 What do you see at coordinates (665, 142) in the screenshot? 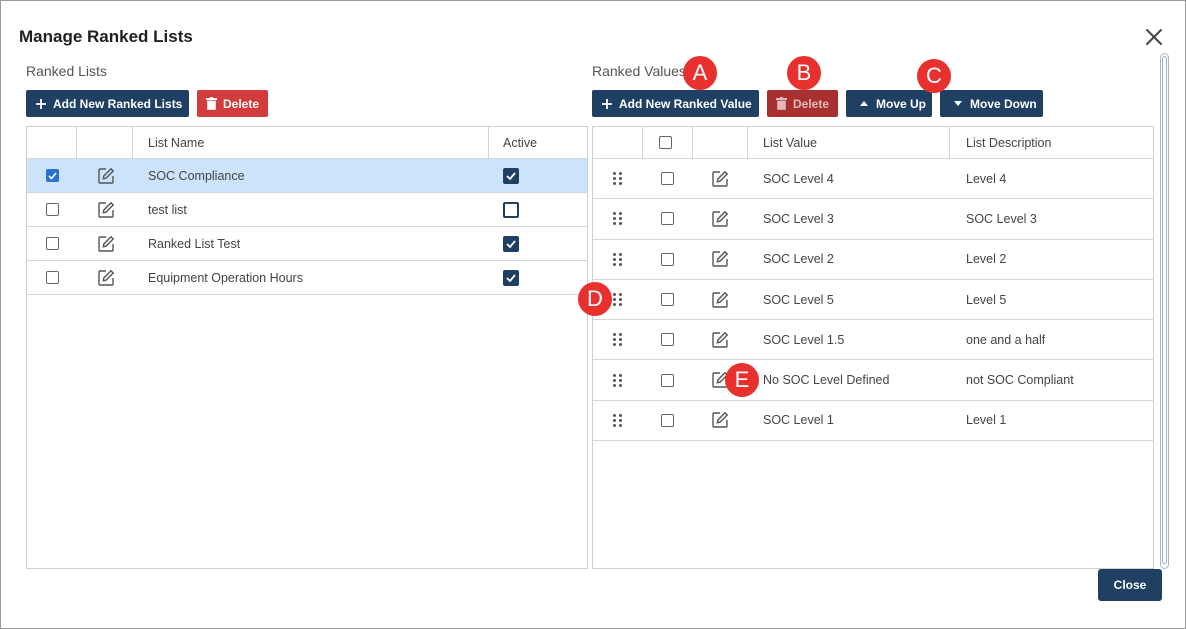
I see `select-all-checkbox` at bounding box center [665, 142].